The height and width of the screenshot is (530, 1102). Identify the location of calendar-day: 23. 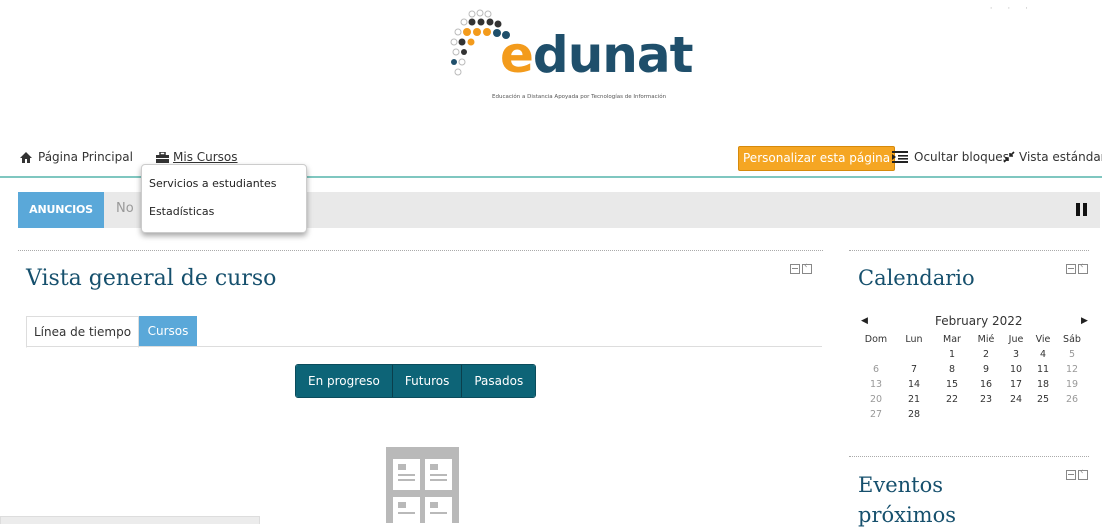
(986, 399).